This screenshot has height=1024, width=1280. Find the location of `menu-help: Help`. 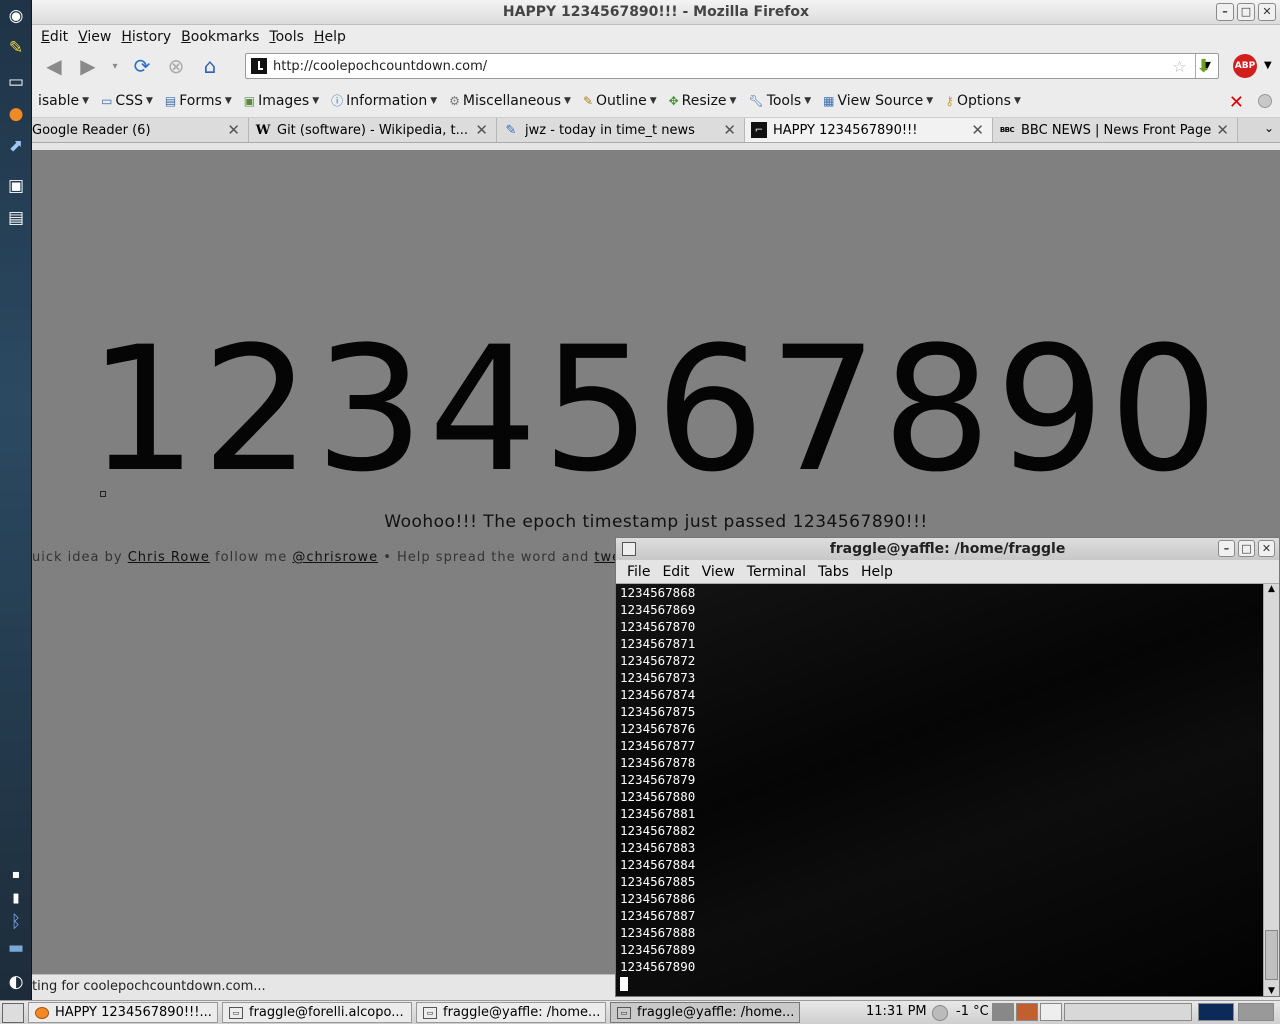

menu-help: Help is located at coordinates (330, 37).